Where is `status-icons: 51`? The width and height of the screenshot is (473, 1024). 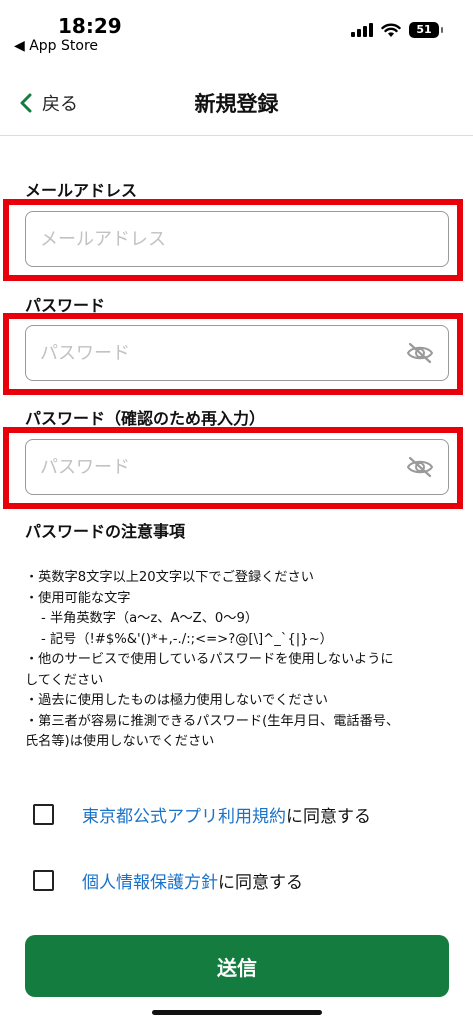
status-icons: 51 is located at coordinates (397, 30).